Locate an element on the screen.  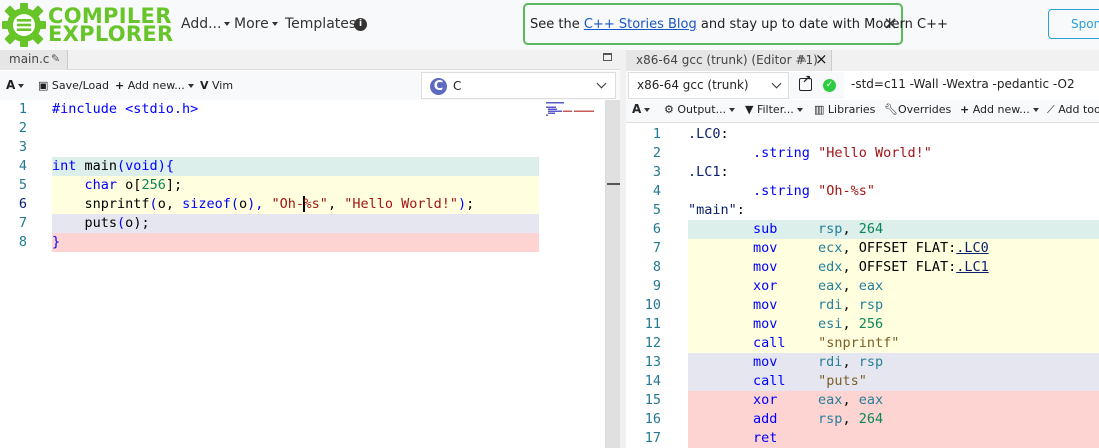
code-token: o is located at coordinates (243, 204).